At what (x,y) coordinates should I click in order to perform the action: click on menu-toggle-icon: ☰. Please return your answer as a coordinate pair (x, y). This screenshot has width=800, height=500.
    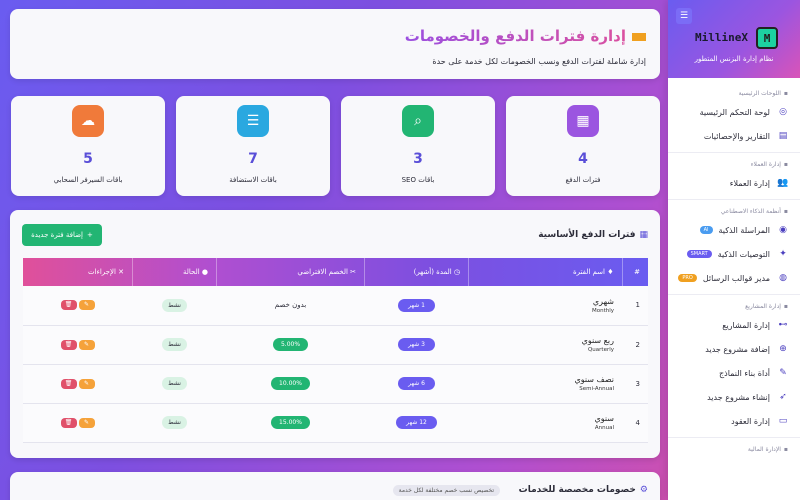
    Looking at the image, I should click on (684, 16).